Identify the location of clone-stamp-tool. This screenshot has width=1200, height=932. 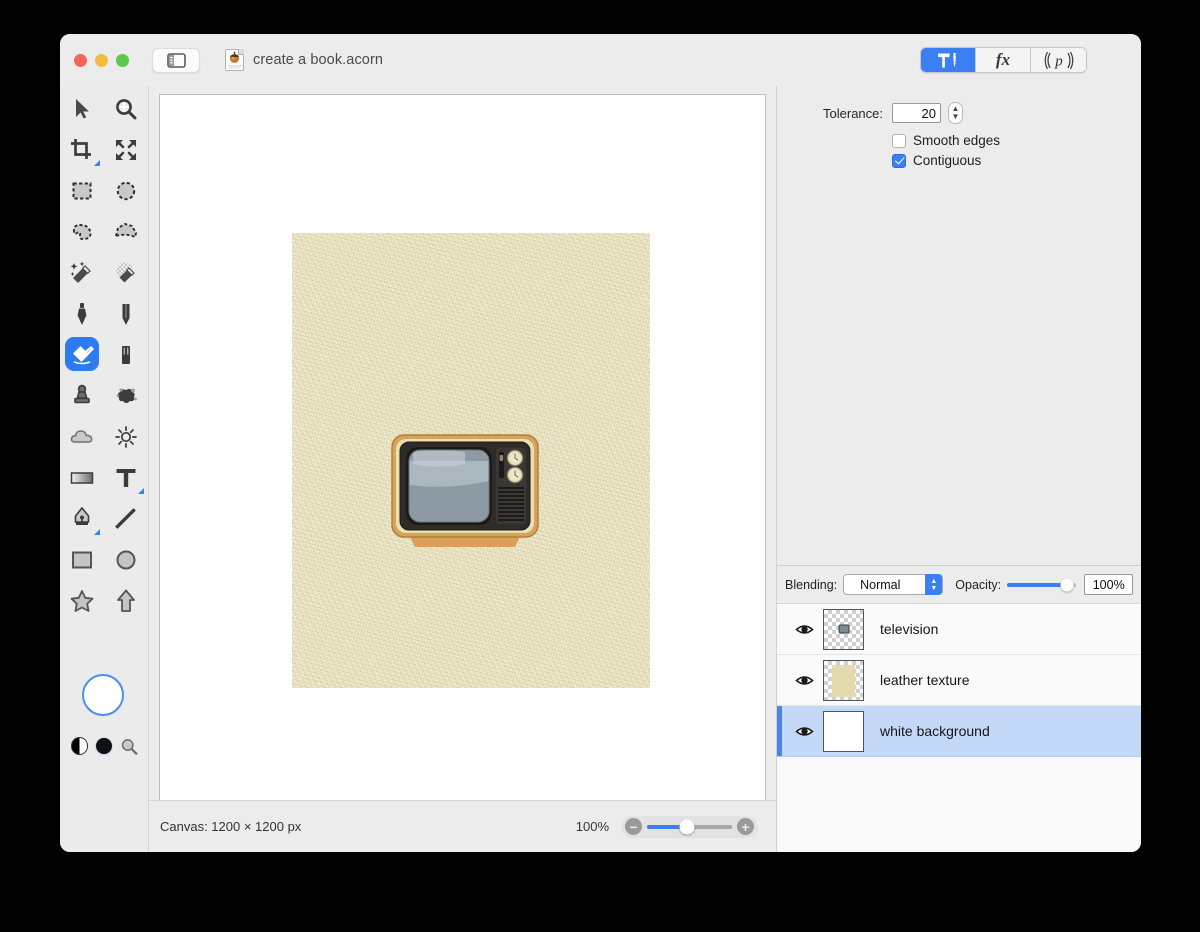
(82, 395).